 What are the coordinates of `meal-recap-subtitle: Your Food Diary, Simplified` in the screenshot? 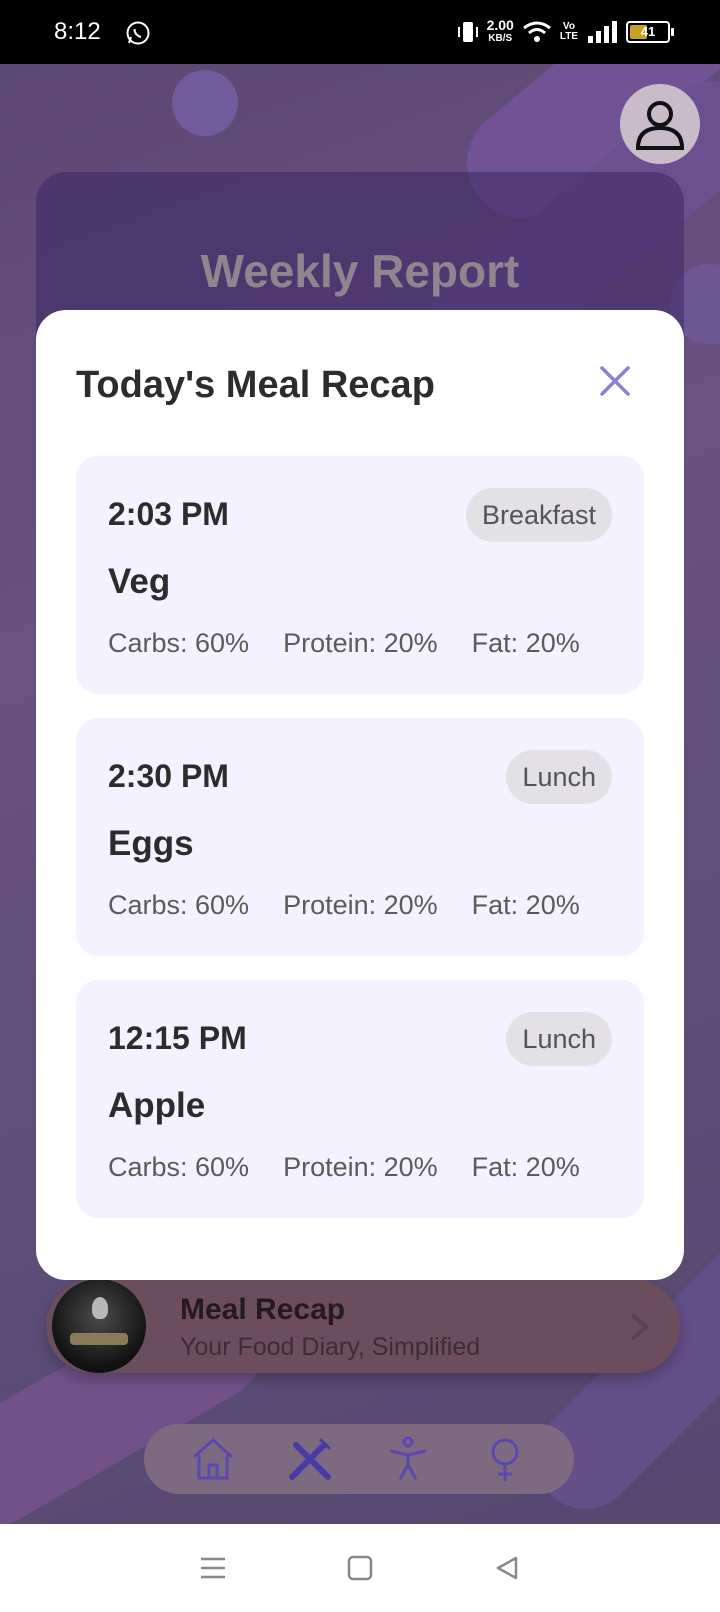 It's located at (330, 1347).